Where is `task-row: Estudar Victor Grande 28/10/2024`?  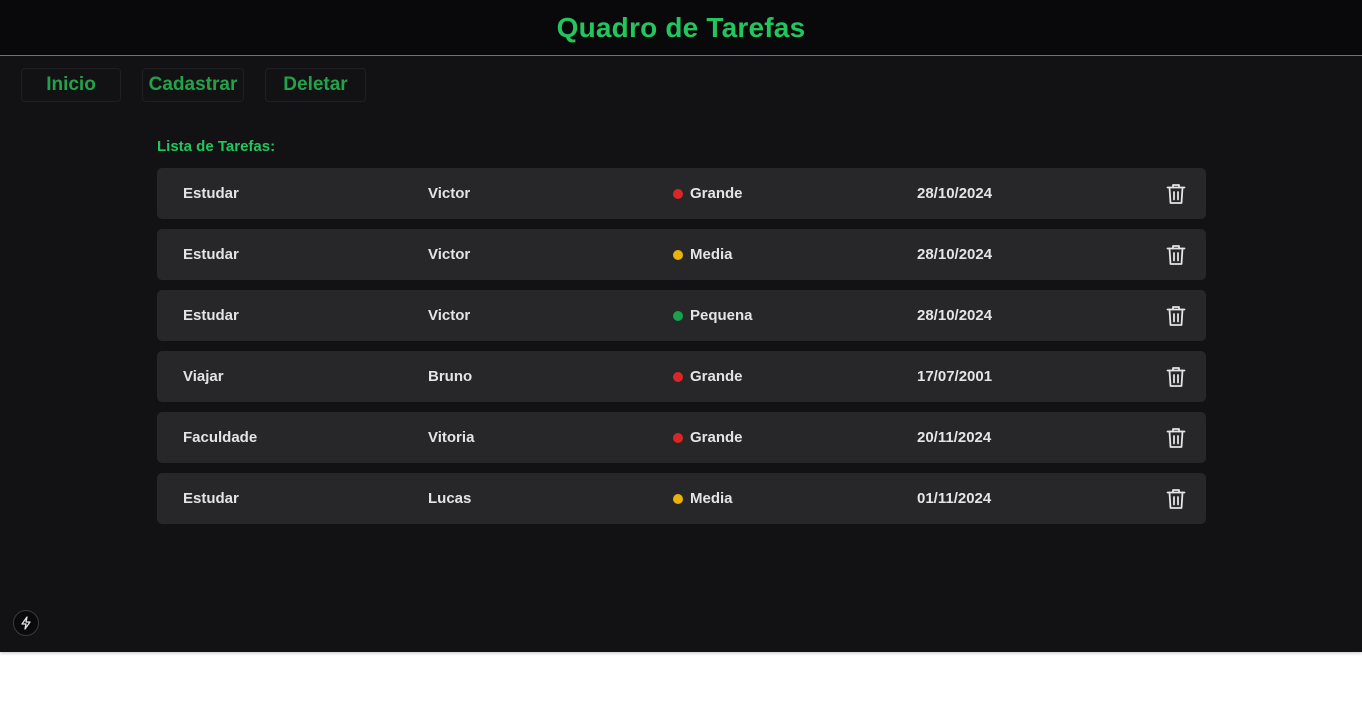 task-row: Estudar Victor Grande 28/10/2024 is located at coordinates (681, 193).